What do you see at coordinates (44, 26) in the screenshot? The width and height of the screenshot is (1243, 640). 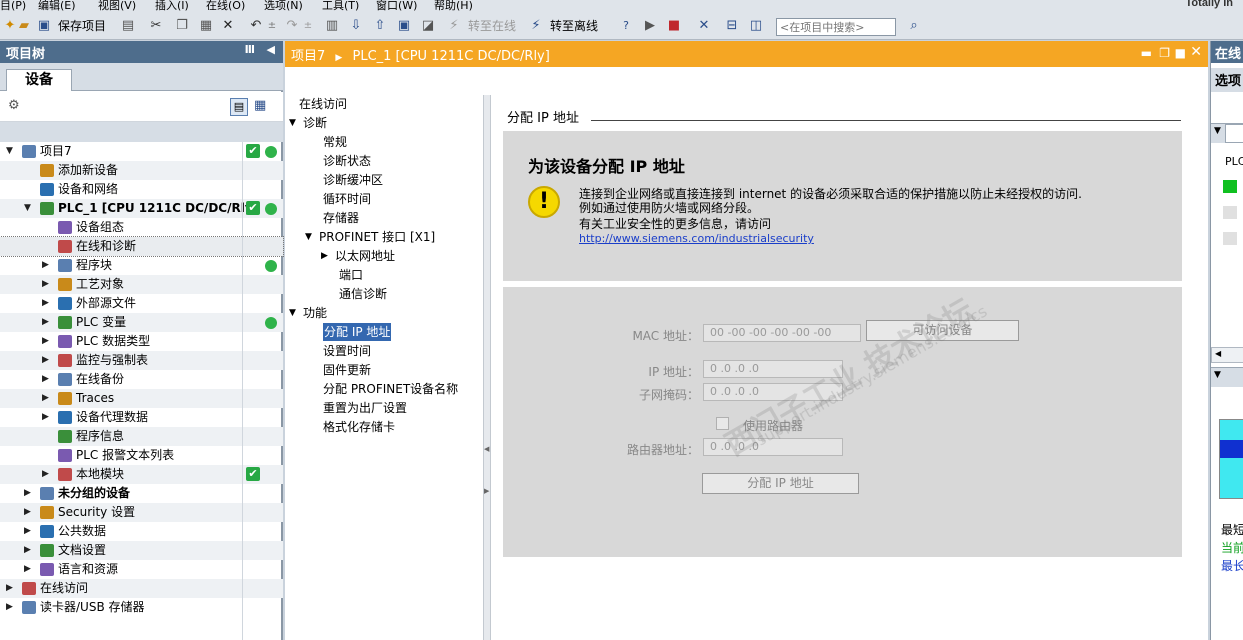 I see `save-icon: ▣` at bounding box center [44, 26].